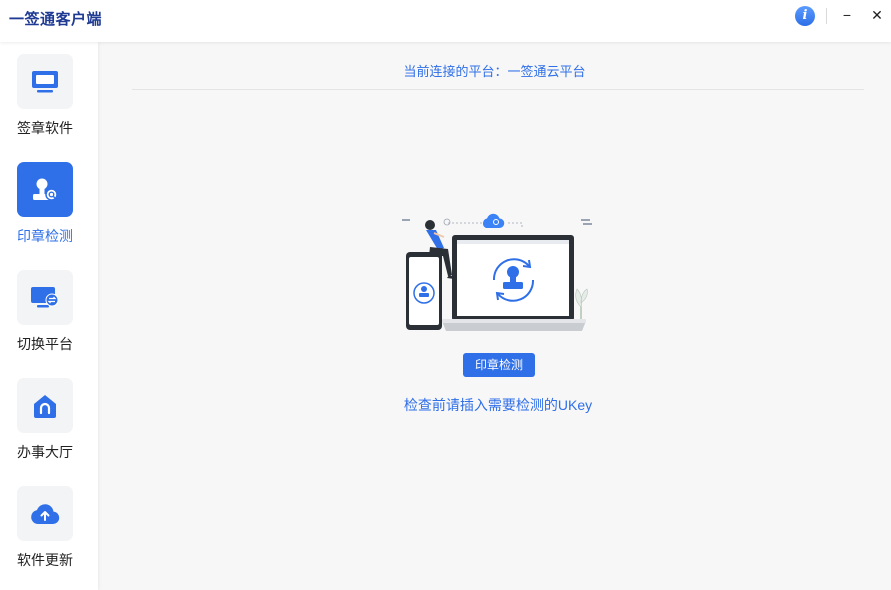 The width and height of the screenshot is (891, 590). What do you see at coordinates (494, 71) in the screenshot?
I see `connected-platform-text: 当前连接的平台：一签通云平台` at bounding box center [494, 71].